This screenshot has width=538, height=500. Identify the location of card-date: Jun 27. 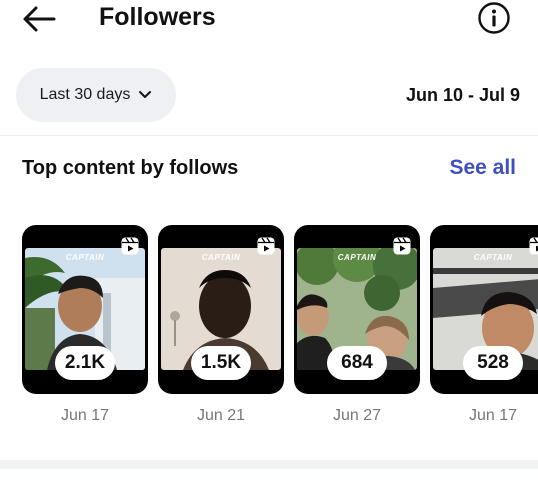
(357, 415).